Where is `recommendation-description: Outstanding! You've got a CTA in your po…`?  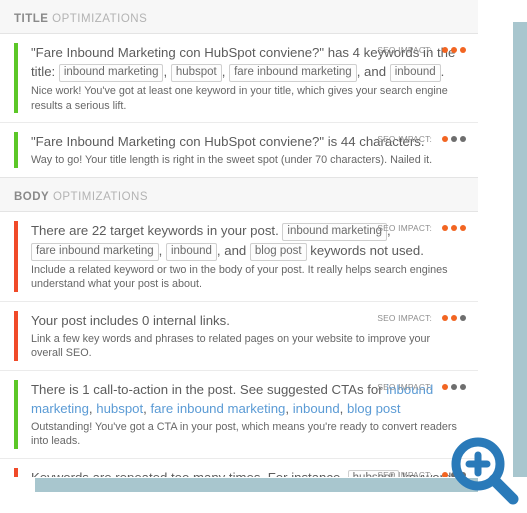
recommendation-description: Outstanding! You've got a CTA in your po… is located at coordinates (244, 434).